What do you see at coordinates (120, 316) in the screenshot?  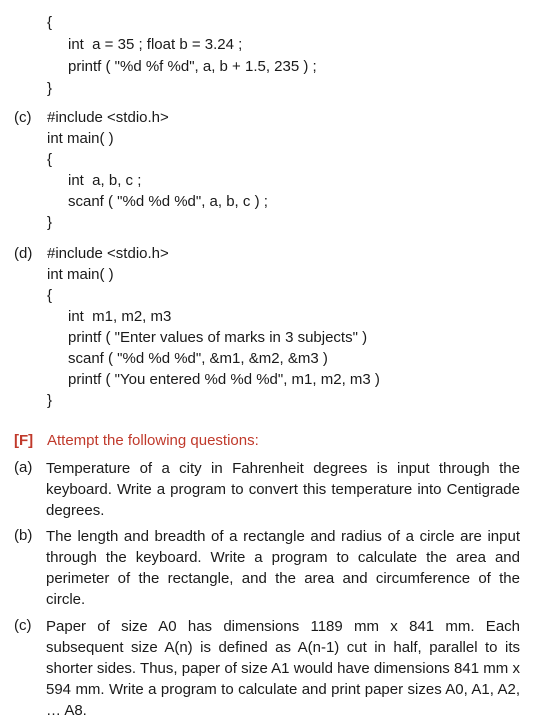 I see `code-line: int m1, m2, m3` at bounding box center [120, 316].